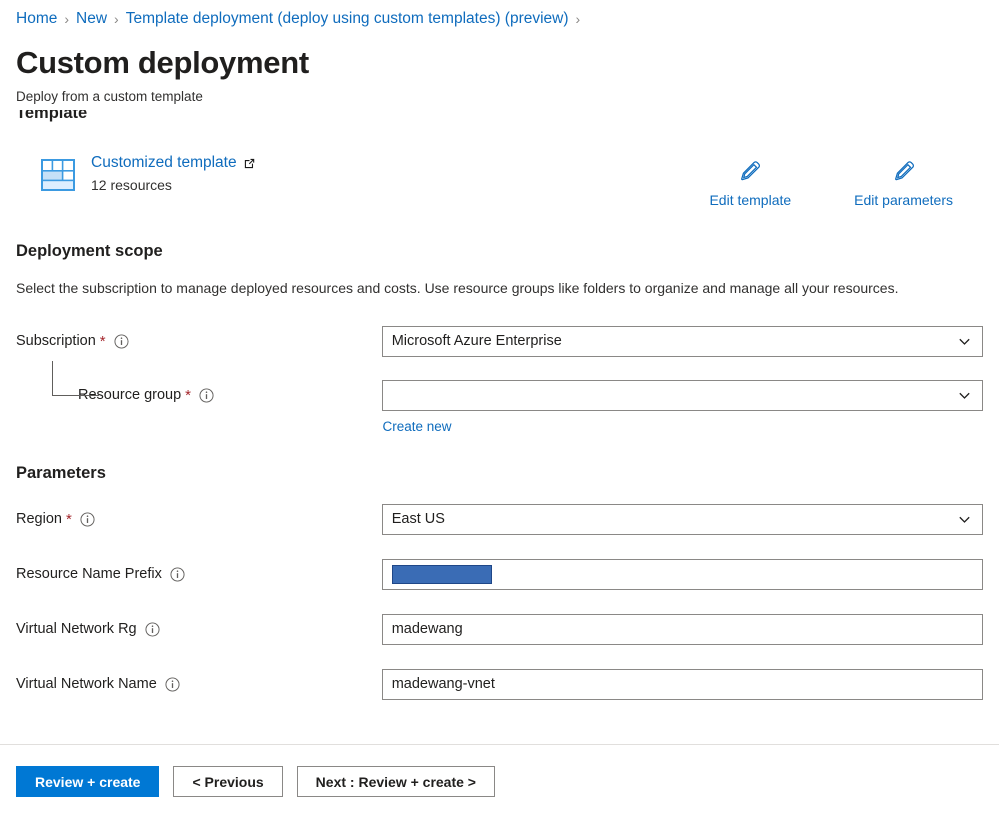  What do you see at coordinates (131, 185) in the screenshot?
I see `template-resource-count: 12 resources` at bounding box center [131, 185].